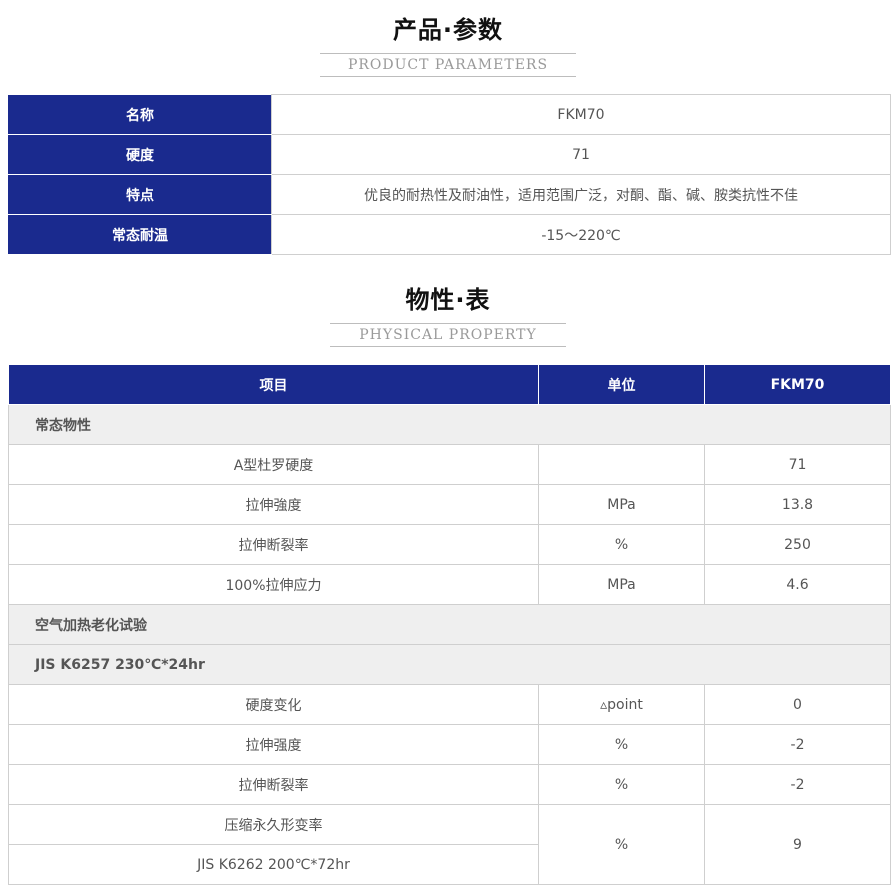 The width and height of the screenshot is (896, 886). What do you see at coordinates (273, 504) in the screenshot?
I see `item-cell: 拉伸強度` at bounding box center [273, 504].